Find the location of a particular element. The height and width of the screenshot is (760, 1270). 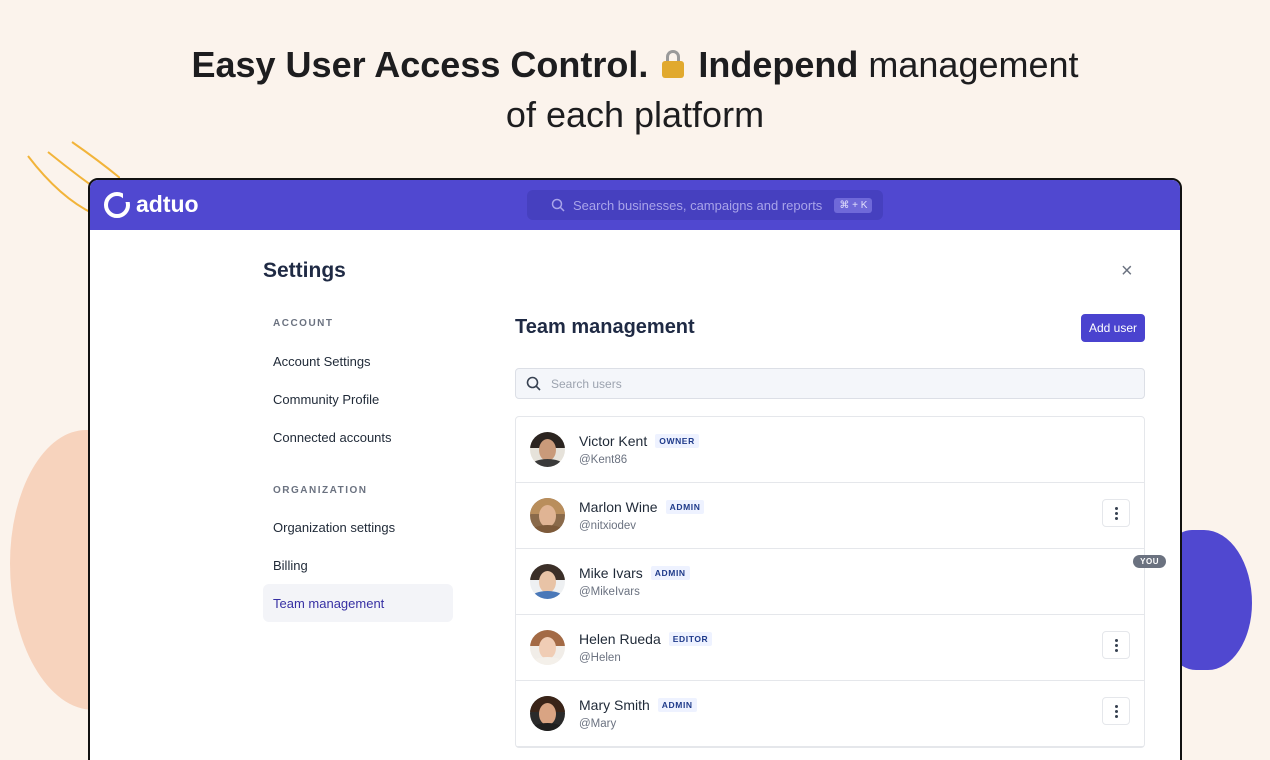

headline-part3: management is located at coordinates (973, 64).